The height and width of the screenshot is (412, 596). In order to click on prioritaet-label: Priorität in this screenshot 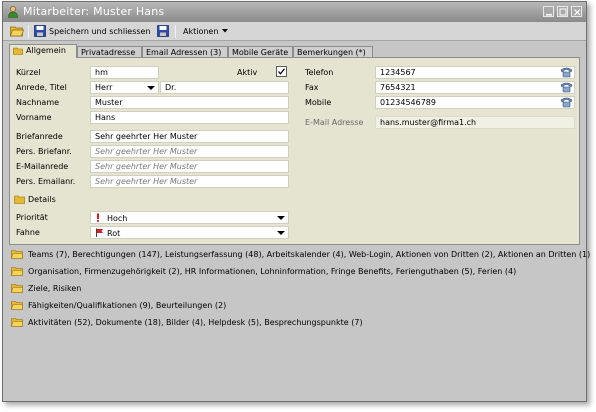, I will do `click(32, 217)`.